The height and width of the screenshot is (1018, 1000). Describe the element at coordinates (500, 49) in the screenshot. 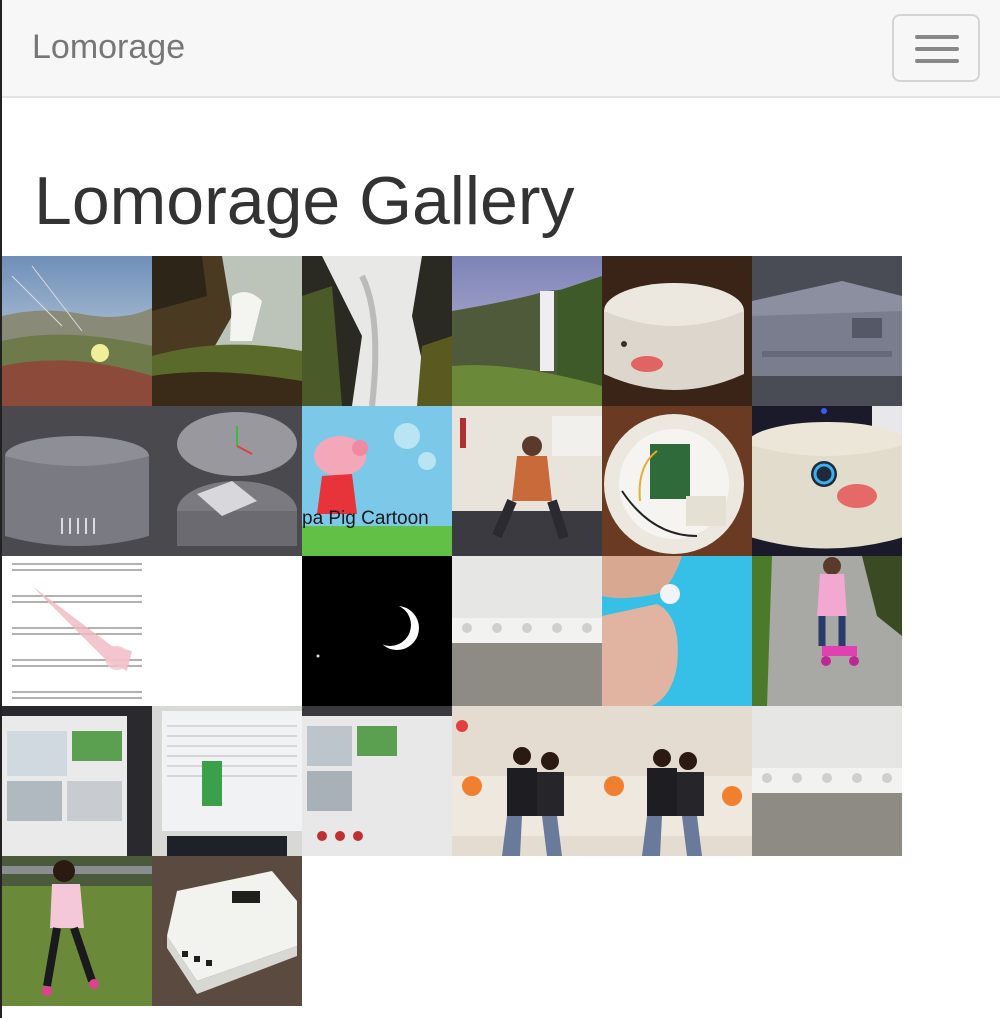

I see `navbar: Lomorage` at that location.